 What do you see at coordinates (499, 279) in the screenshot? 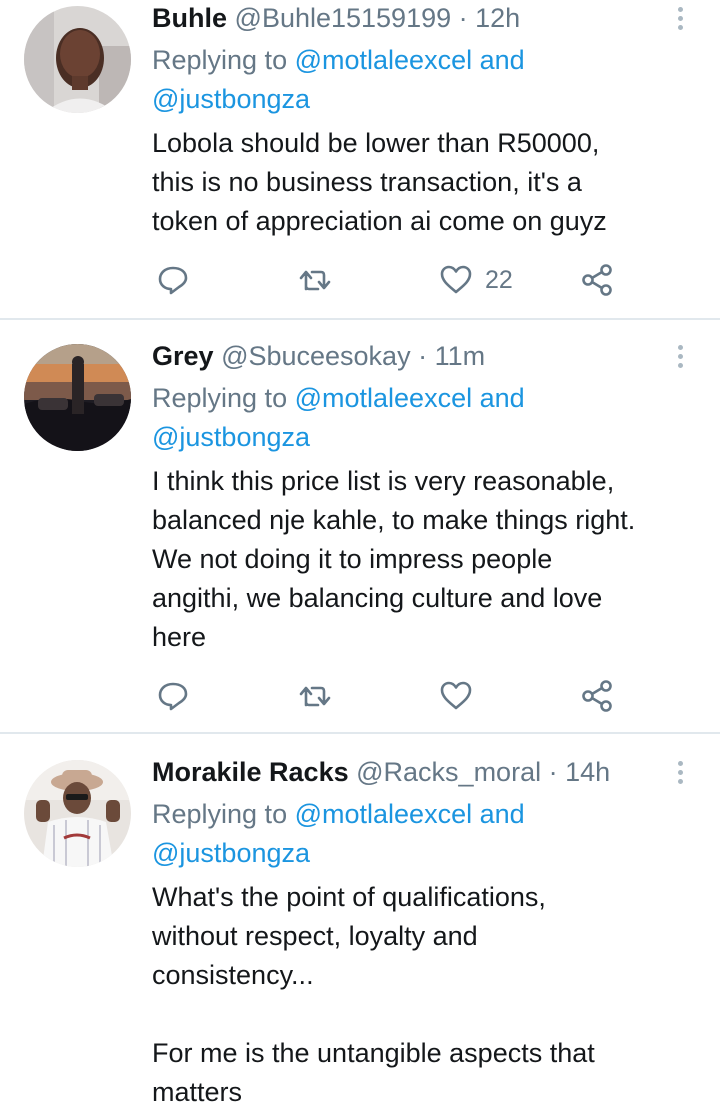
I see `like-count: 22` at bounding box center [499, 279].